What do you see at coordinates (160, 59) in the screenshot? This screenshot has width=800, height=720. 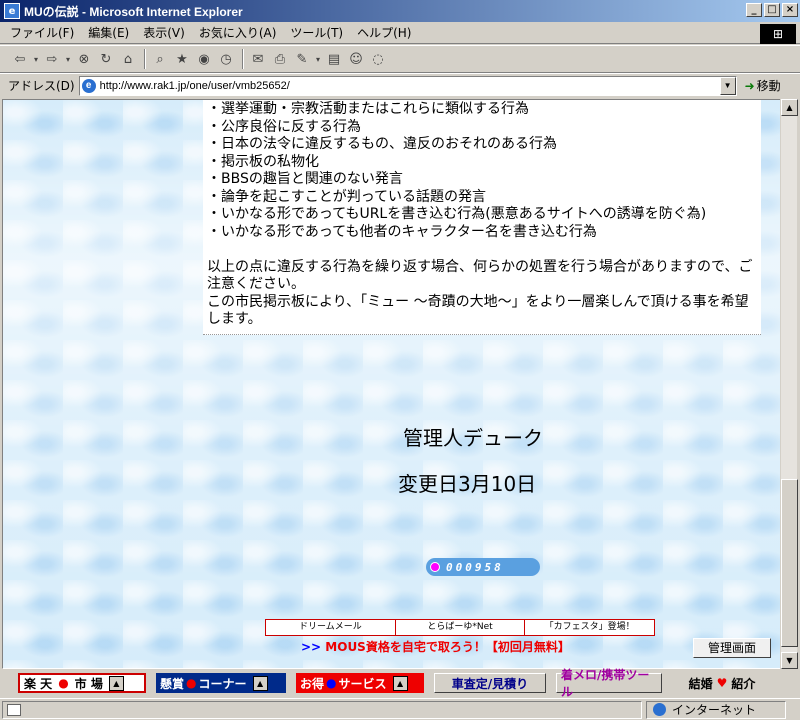 I see `search-icon: ⌕` at bounding box center [160, 59].